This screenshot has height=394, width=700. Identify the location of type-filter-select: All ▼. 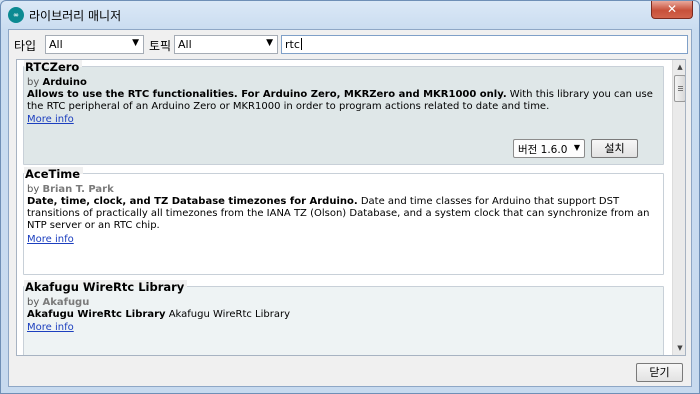
(94, 44).